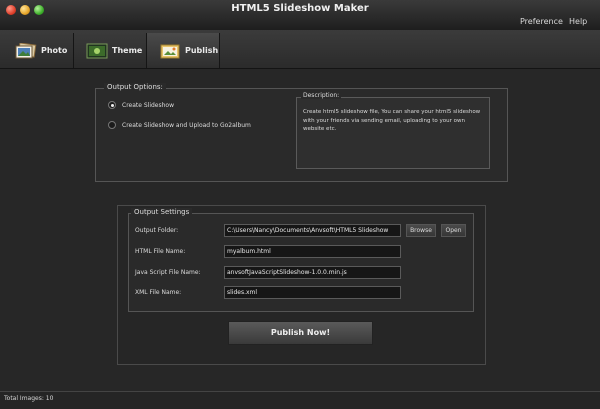  What do you see at coordinates (421, 230) in the screenshot?
I see `browse-button: Browse` at bounding box center [421, 230].